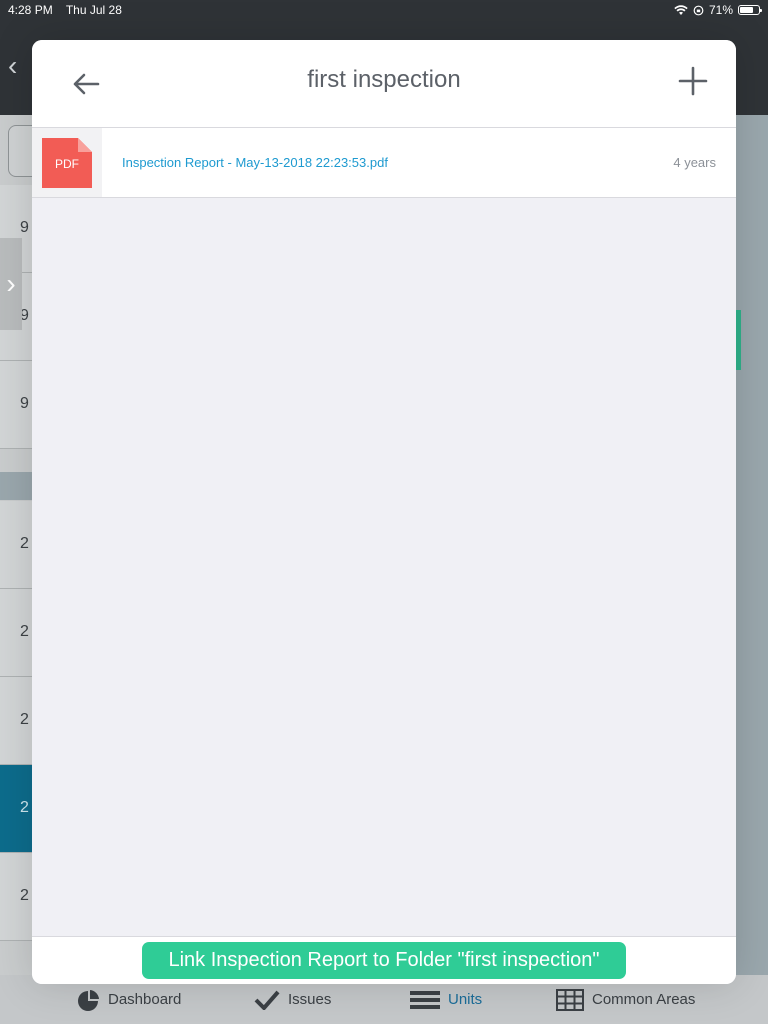 Image resolution: width=768 pixels, height=1024 pixels. I want to click on grid-icon, so click(570, 999).